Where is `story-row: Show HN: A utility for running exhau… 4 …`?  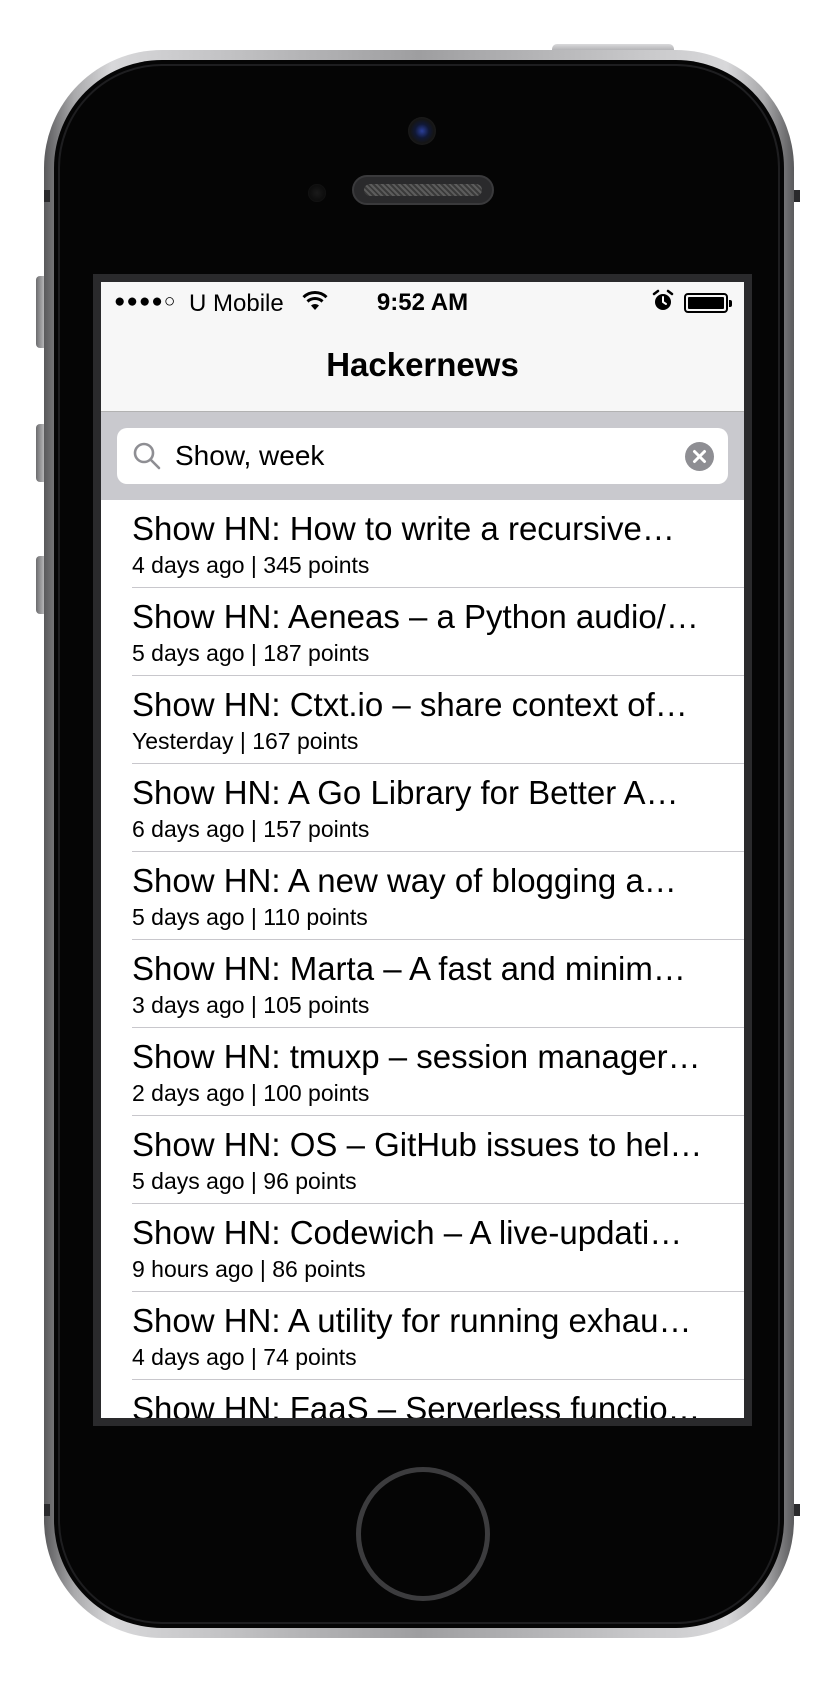
story-row: Show HN: A utility for running exhau… 4 … is located at coordinates (438, 1336).